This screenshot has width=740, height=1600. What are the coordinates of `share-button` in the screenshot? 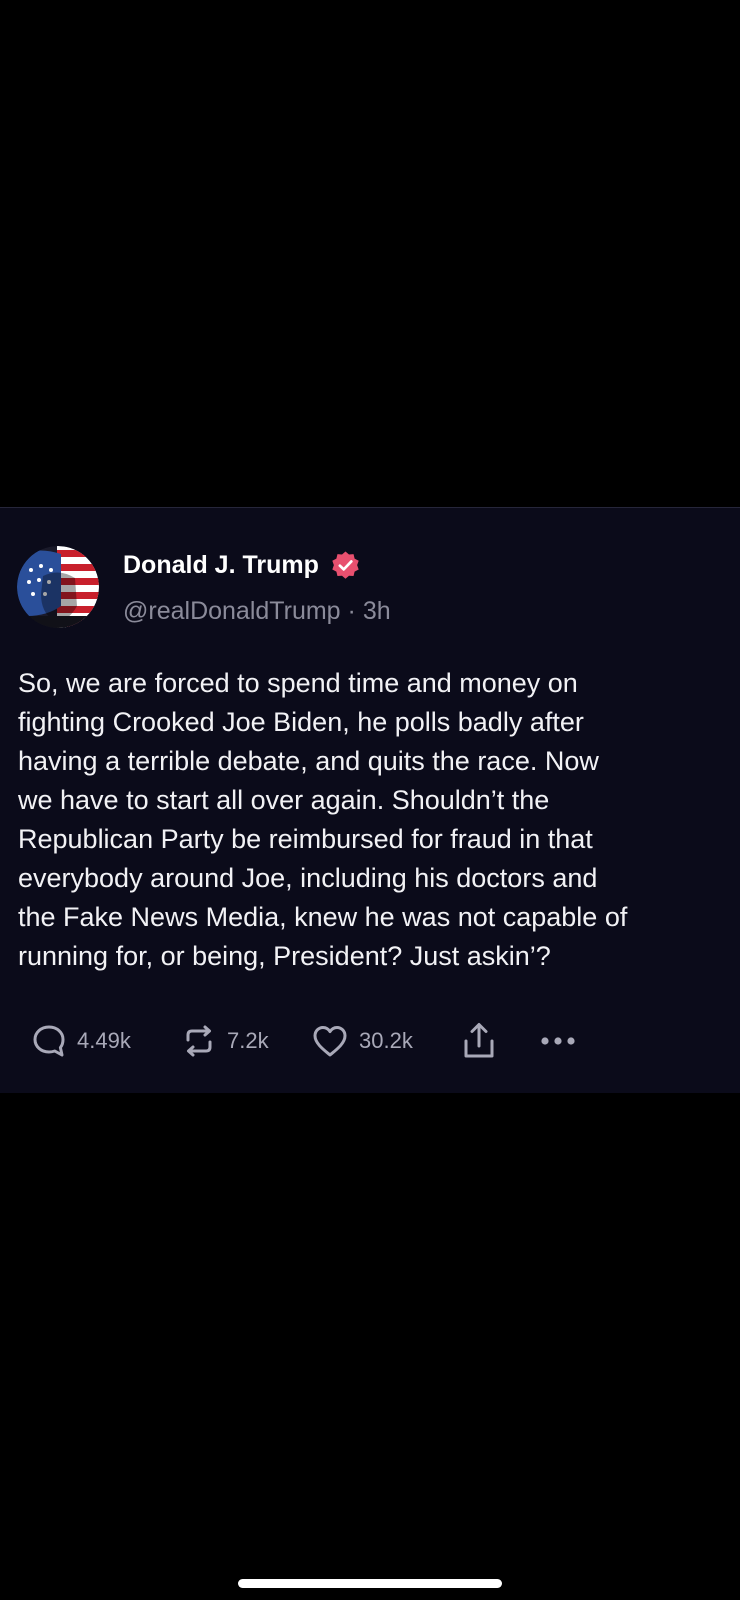 It's located at (499, 1041).